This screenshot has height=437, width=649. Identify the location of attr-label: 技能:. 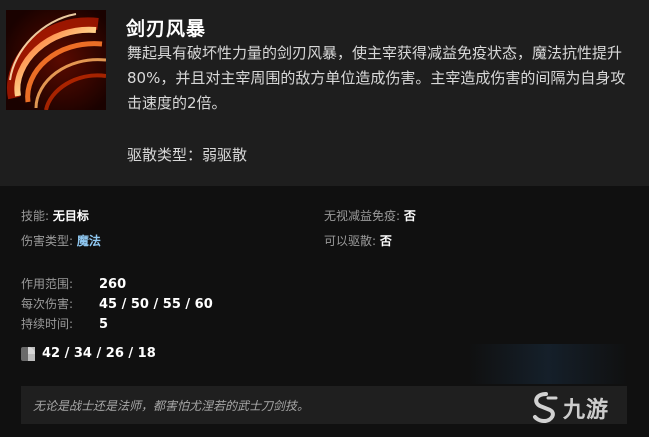
(35, 216).